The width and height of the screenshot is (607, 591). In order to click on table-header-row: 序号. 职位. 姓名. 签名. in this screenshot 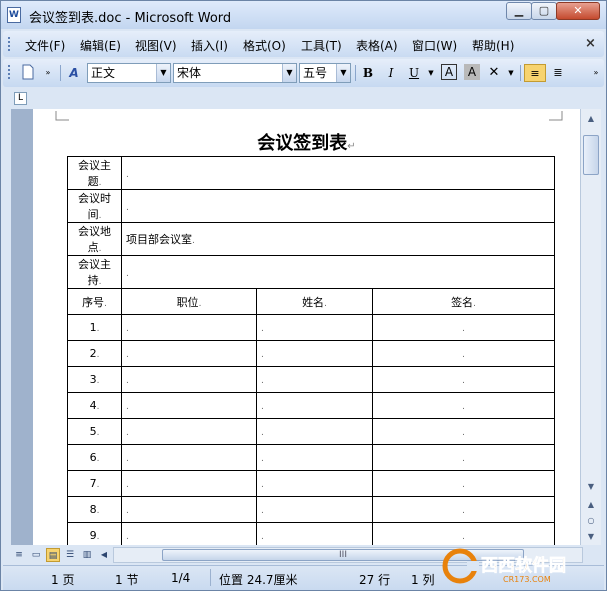, I will do `click(311, 301)`.